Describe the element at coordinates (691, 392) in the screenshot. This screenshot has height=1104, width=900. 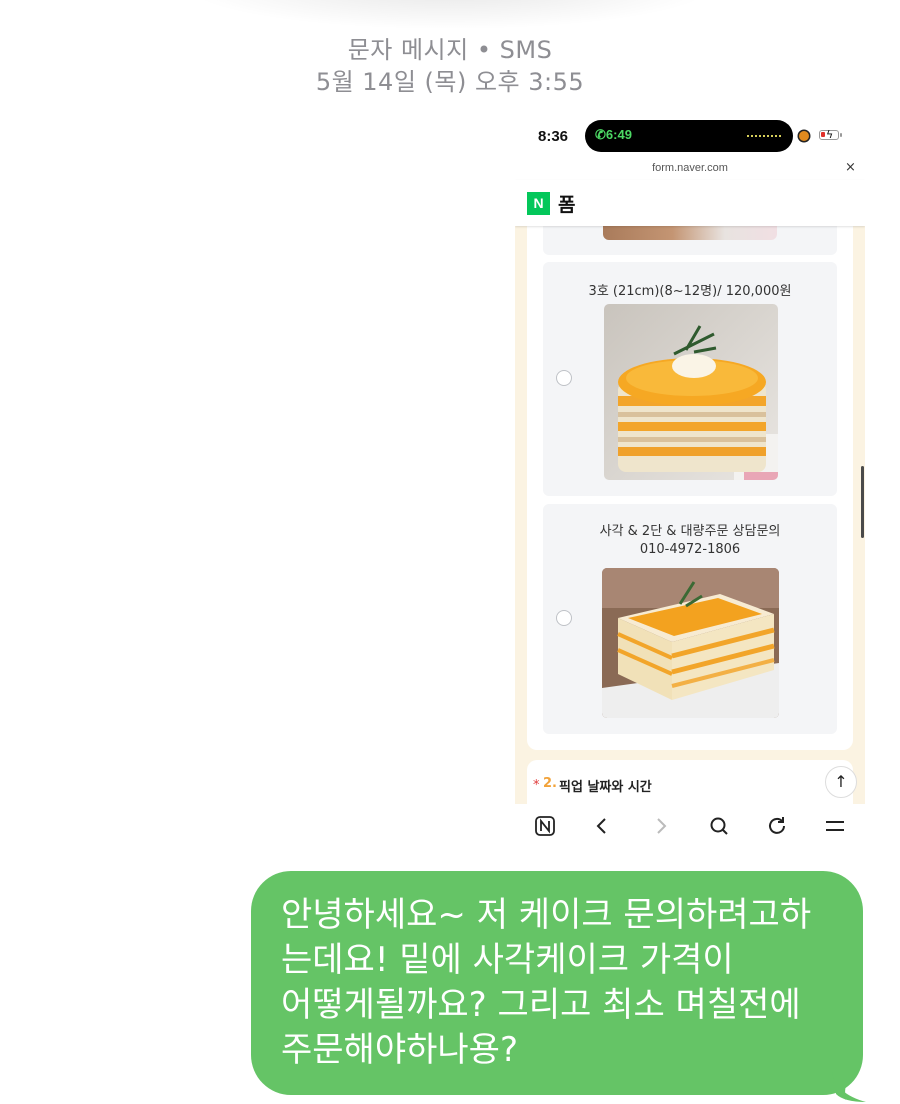
I see `round-cake-image` at that location.